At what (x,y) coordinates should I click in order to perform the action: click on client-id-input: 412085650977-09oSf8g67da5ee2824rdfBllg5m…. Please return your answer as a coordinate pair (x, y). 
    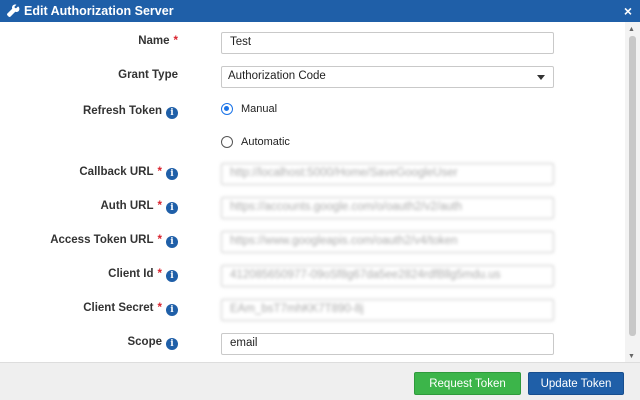
    Looking at the image, I should click on (387, 276).